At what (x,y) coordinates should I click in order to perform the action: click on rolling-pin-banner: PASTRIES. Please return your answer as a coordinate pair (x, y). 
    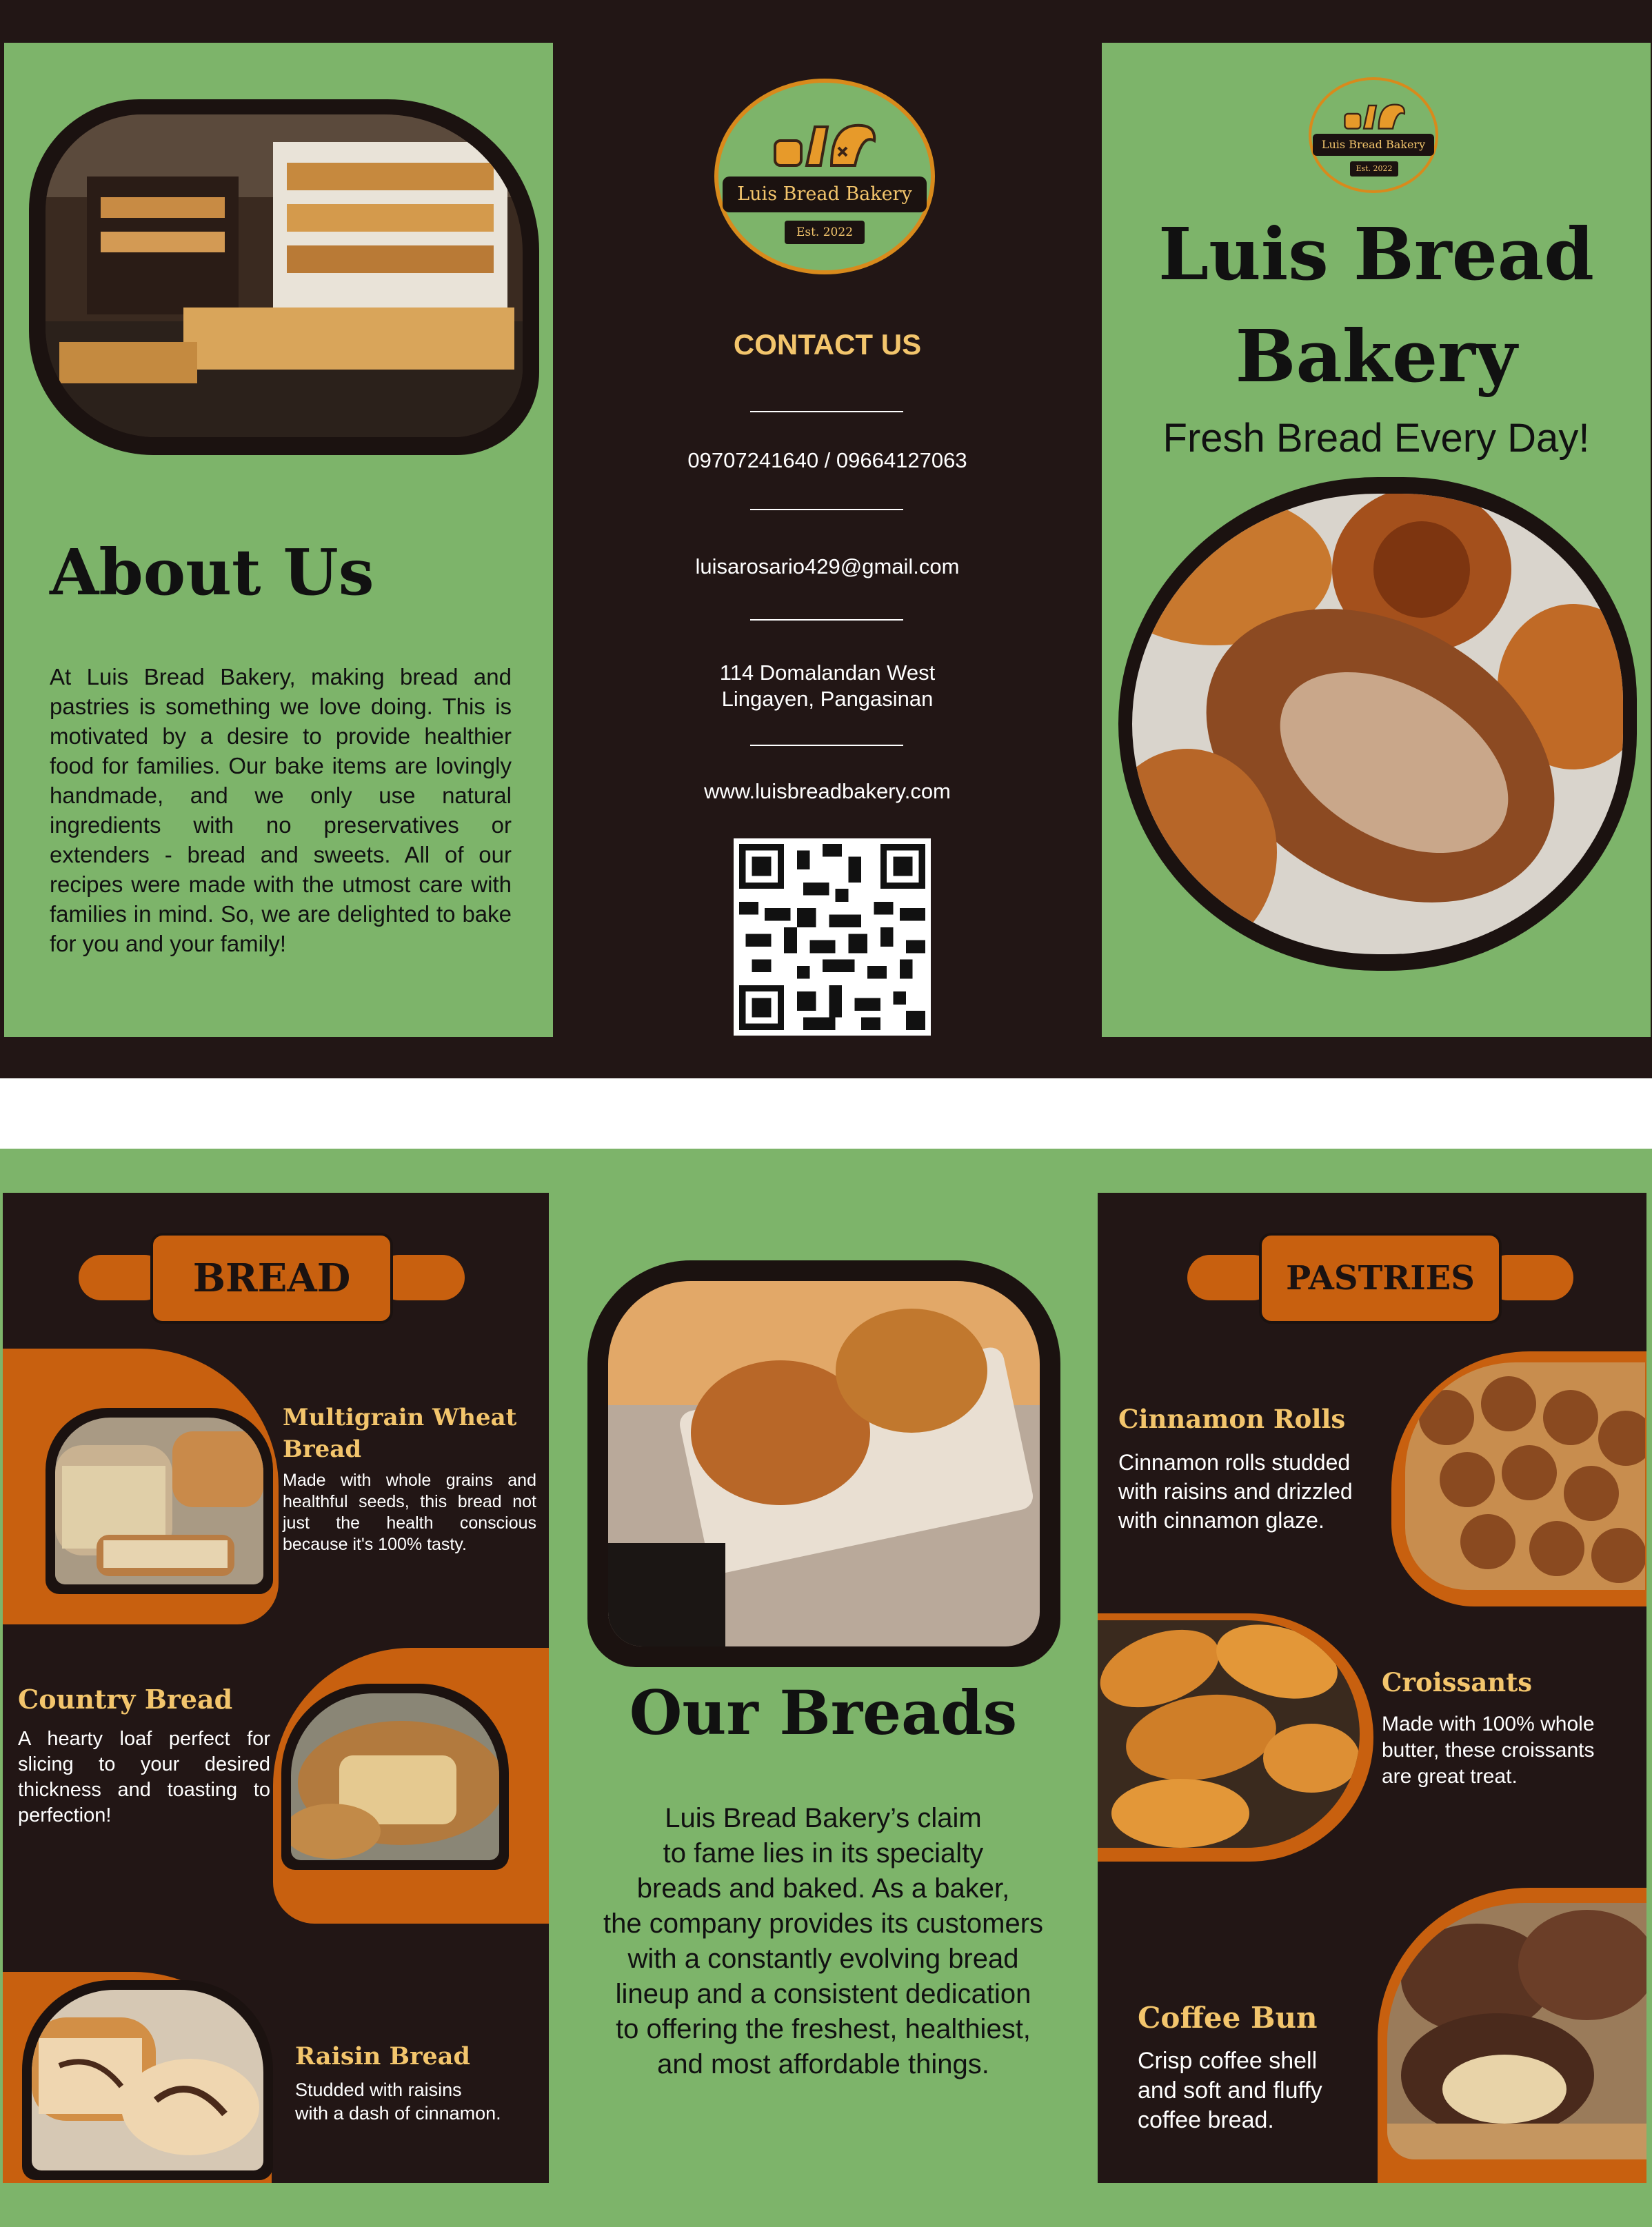
    Looking at the image, I should click on (1380, 1278).